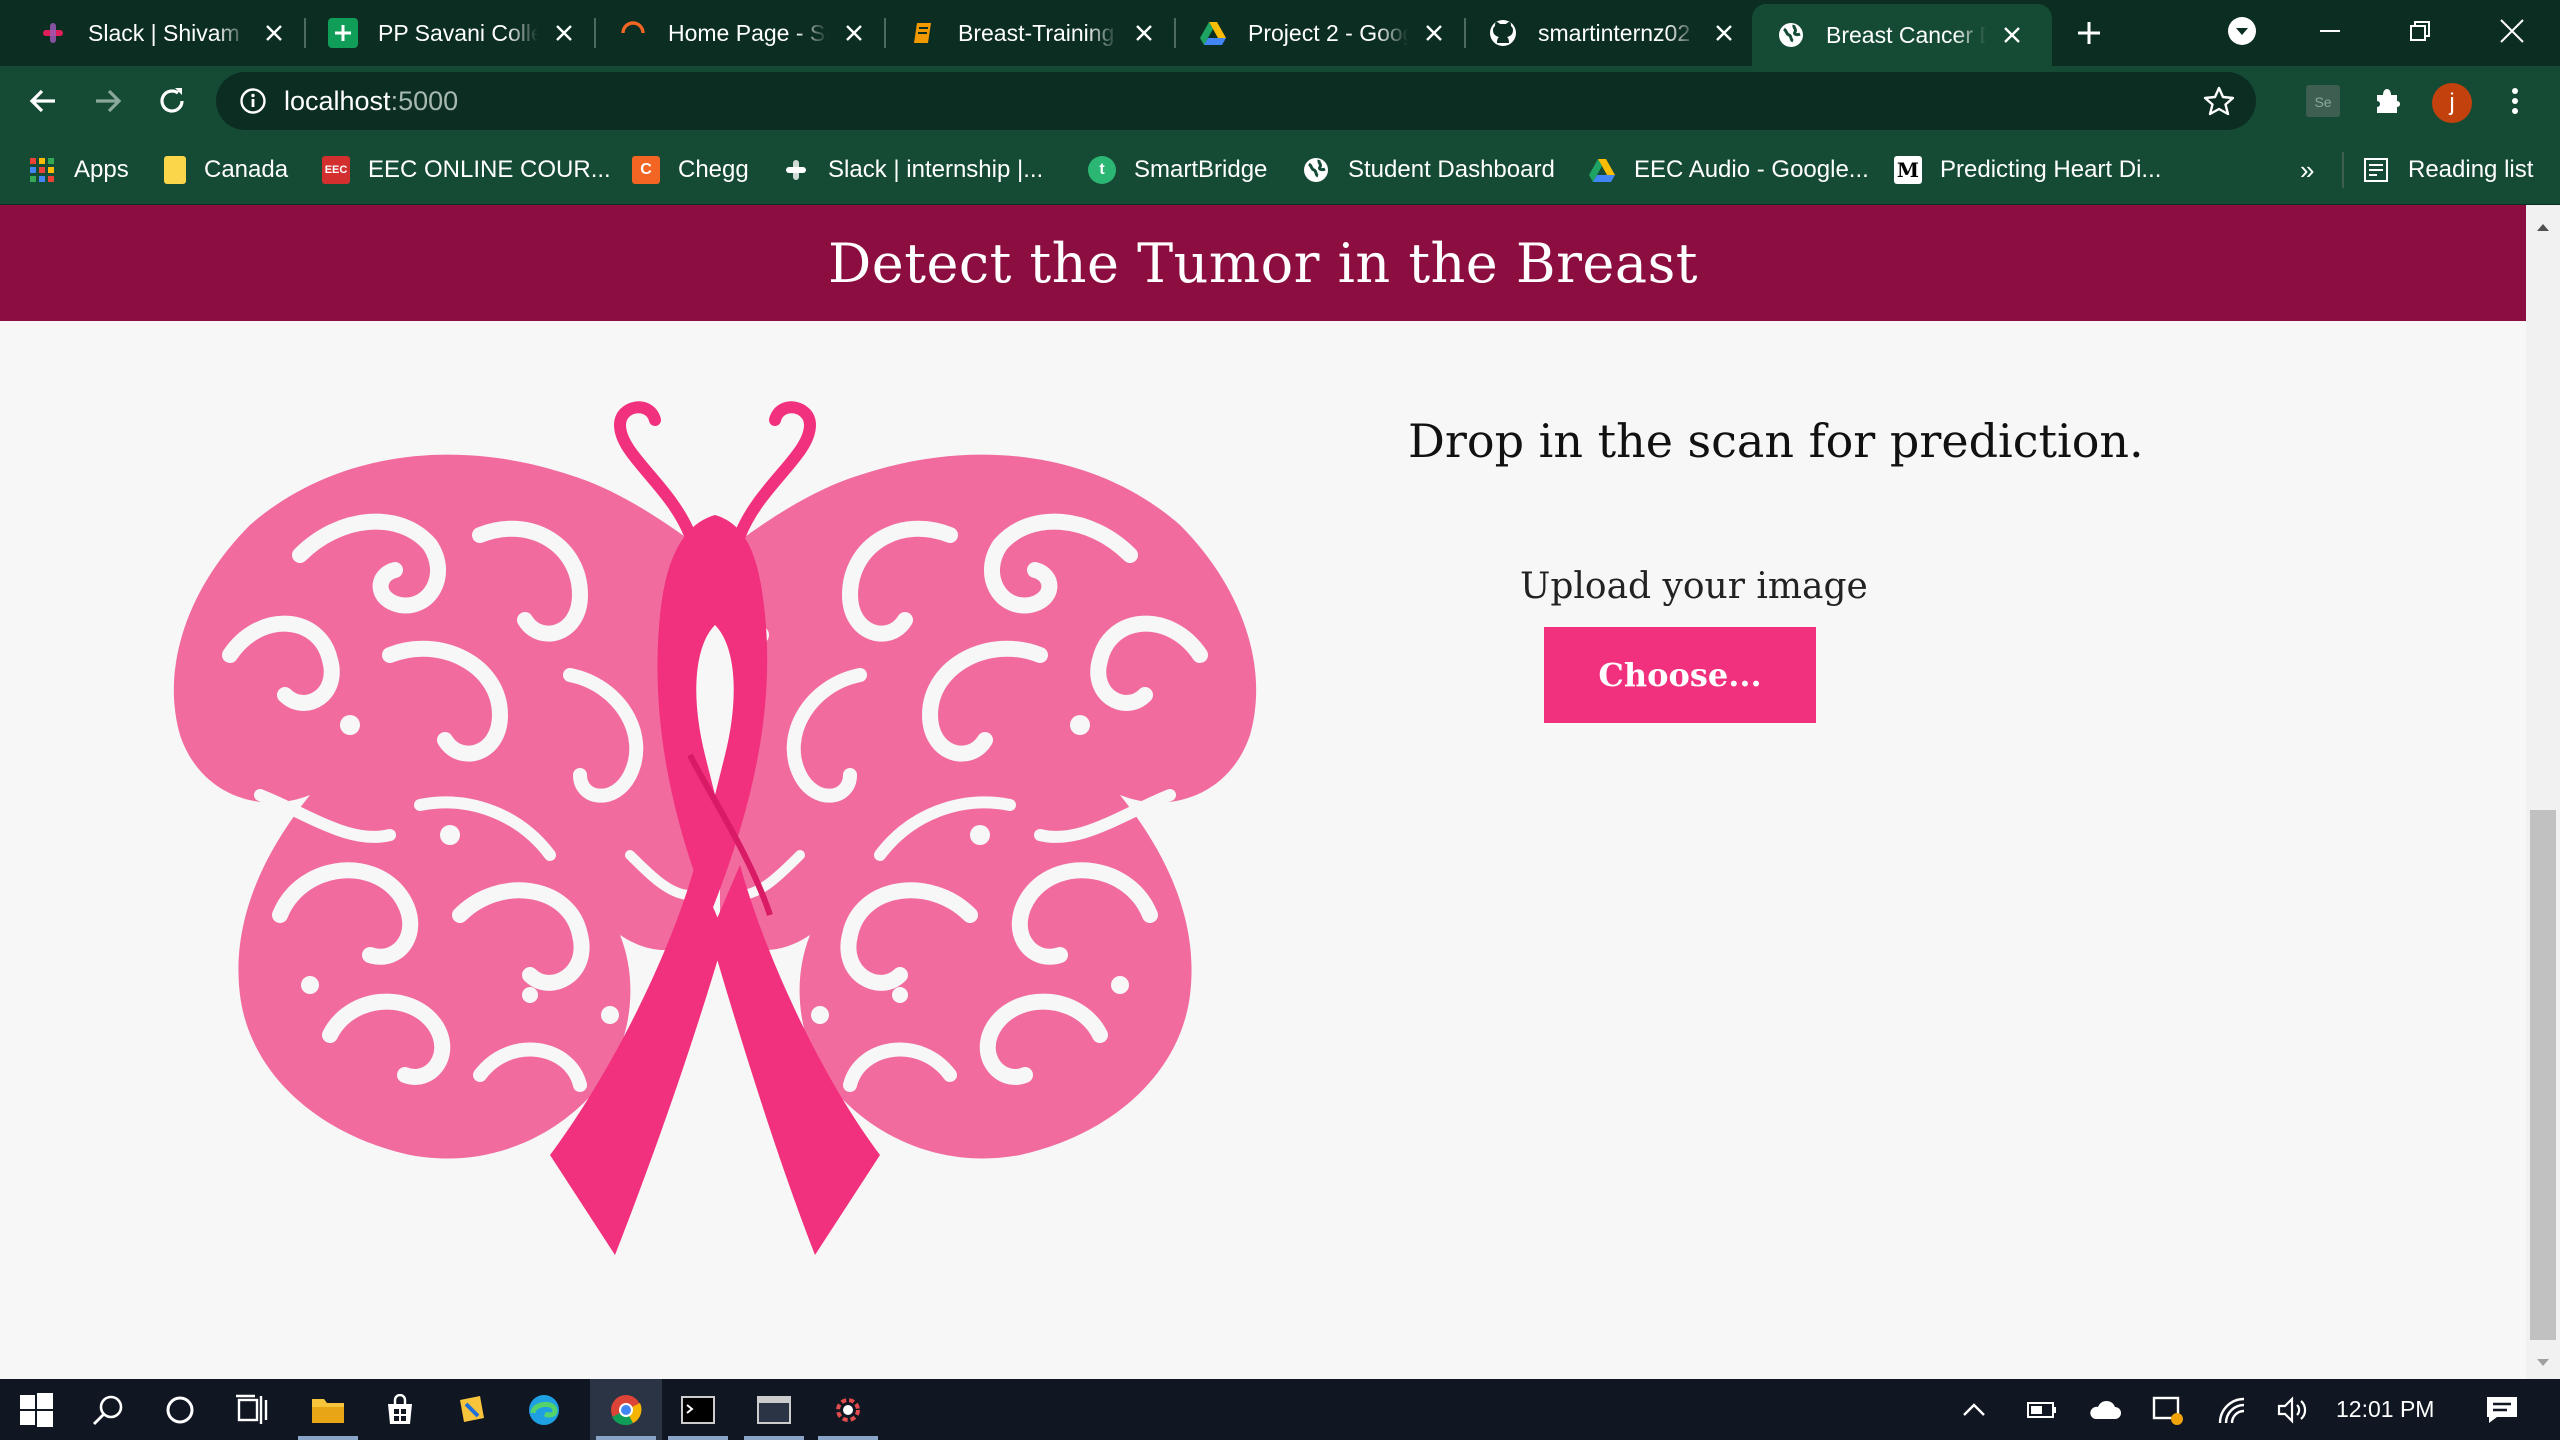 The image size is (2560, 1440). I want to click on back-button, so click(43, 101).